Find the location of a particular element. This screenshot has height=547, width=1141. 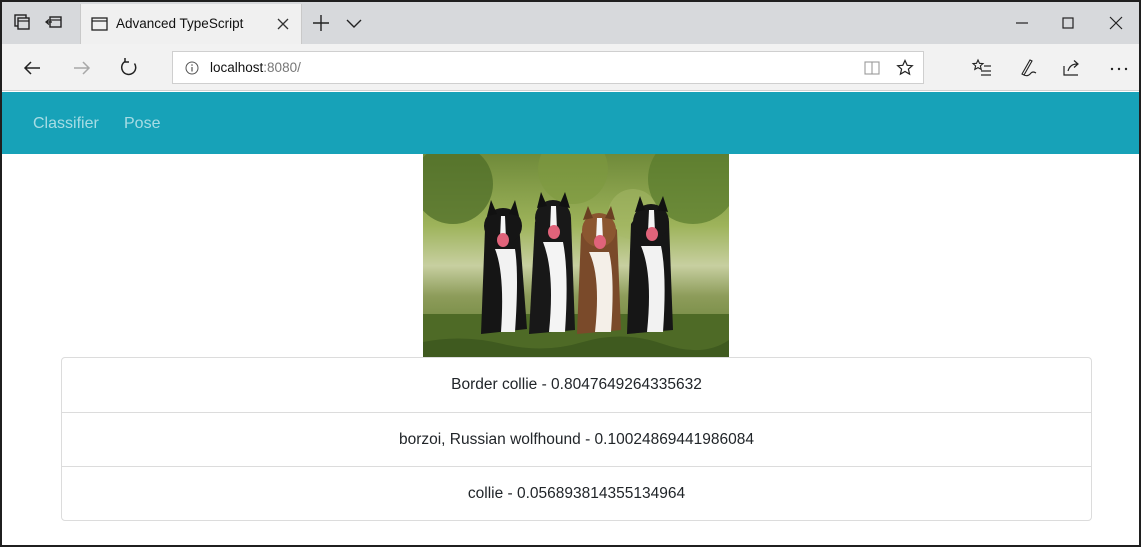

forward-arrow-icon is located at coordinates (82, 68).